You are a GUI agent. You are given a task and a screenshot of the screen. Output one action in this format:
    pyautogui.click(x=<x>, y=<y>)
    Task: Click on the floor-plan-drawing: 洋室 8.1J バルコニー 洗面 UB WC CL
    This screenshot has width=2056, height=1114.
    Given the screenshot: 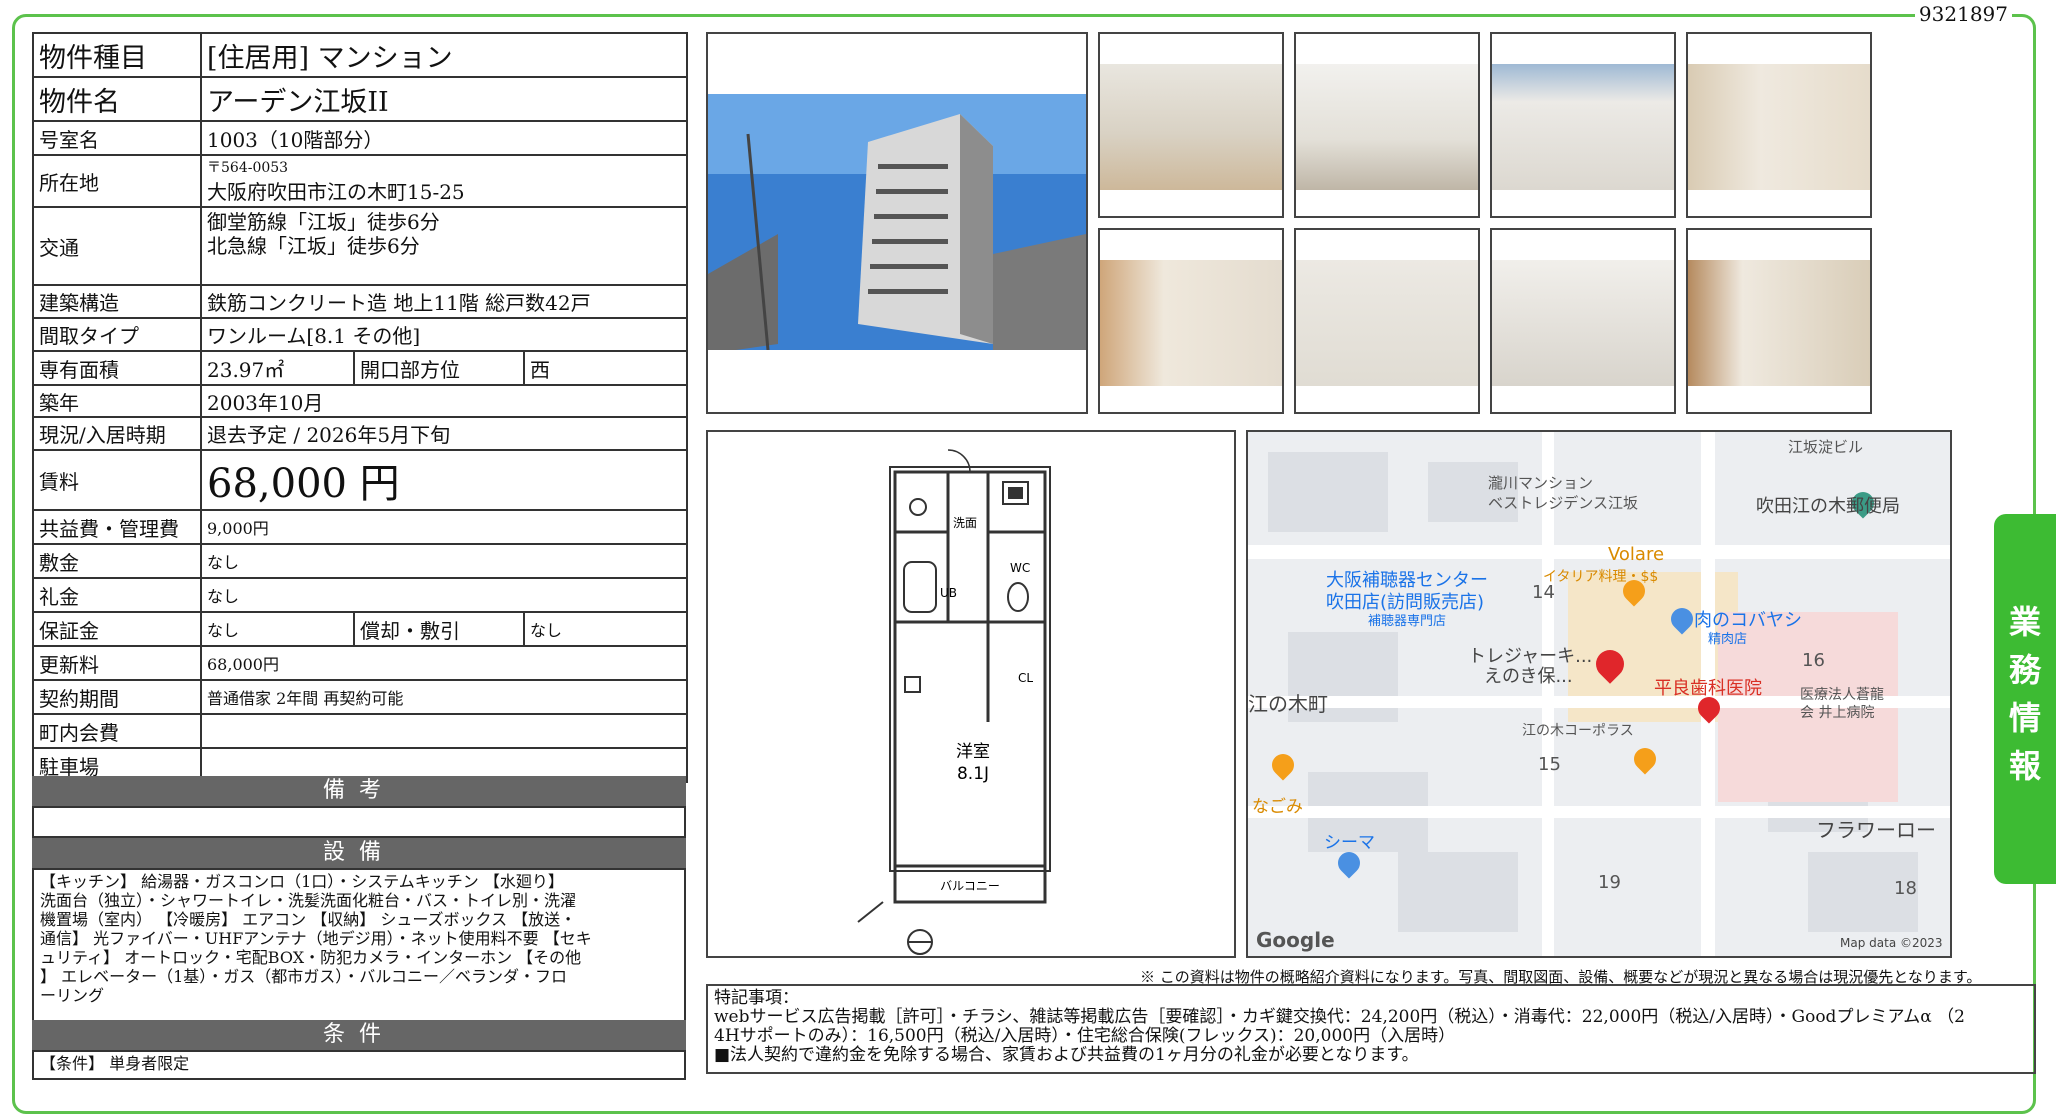 What is the action you would take?
    pyautogui.click(x=954, y=702)
    